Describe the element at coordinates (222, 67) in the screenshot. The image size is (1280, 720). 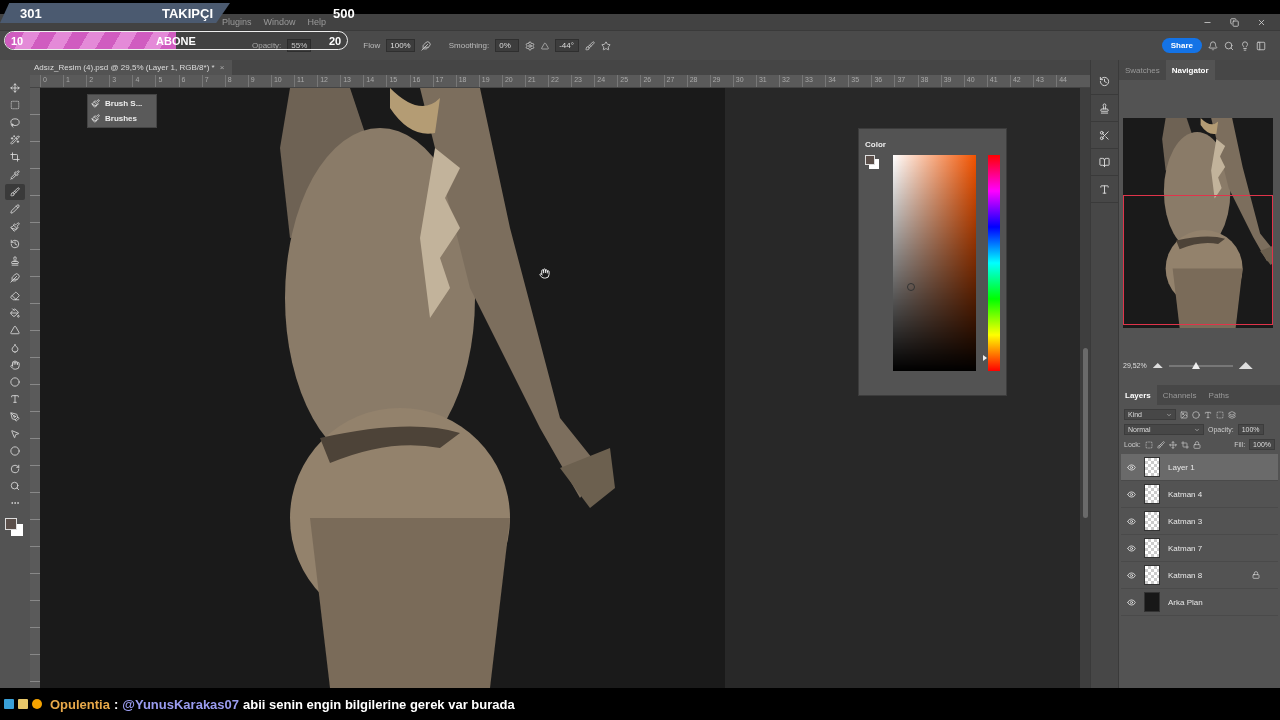
I see `tab-close: ×` at that location.